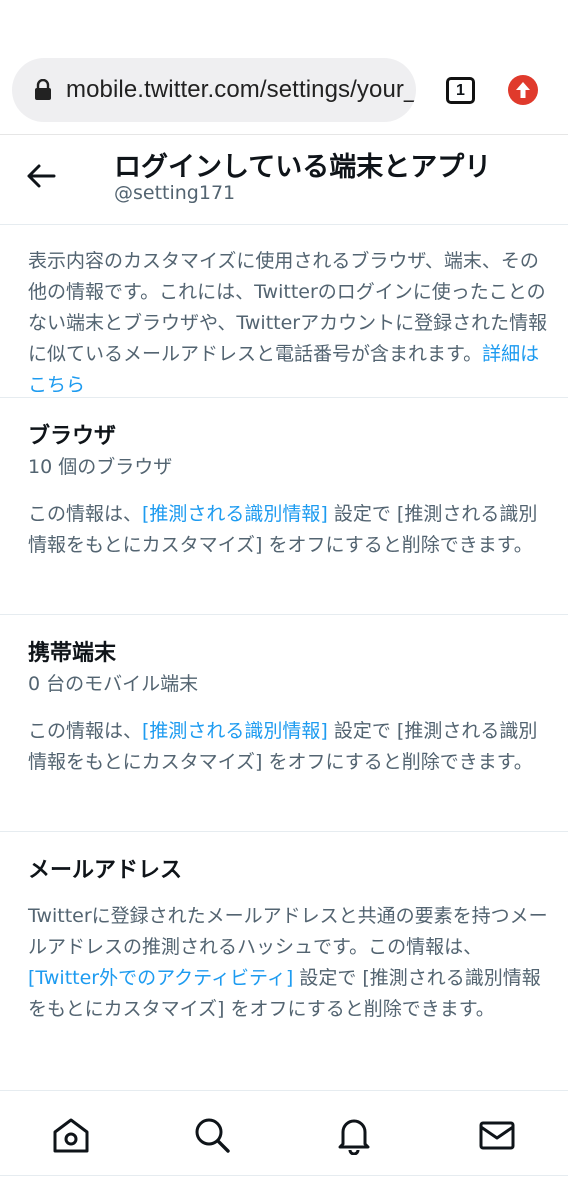  I want to click on update-icon, so click(523, 90).